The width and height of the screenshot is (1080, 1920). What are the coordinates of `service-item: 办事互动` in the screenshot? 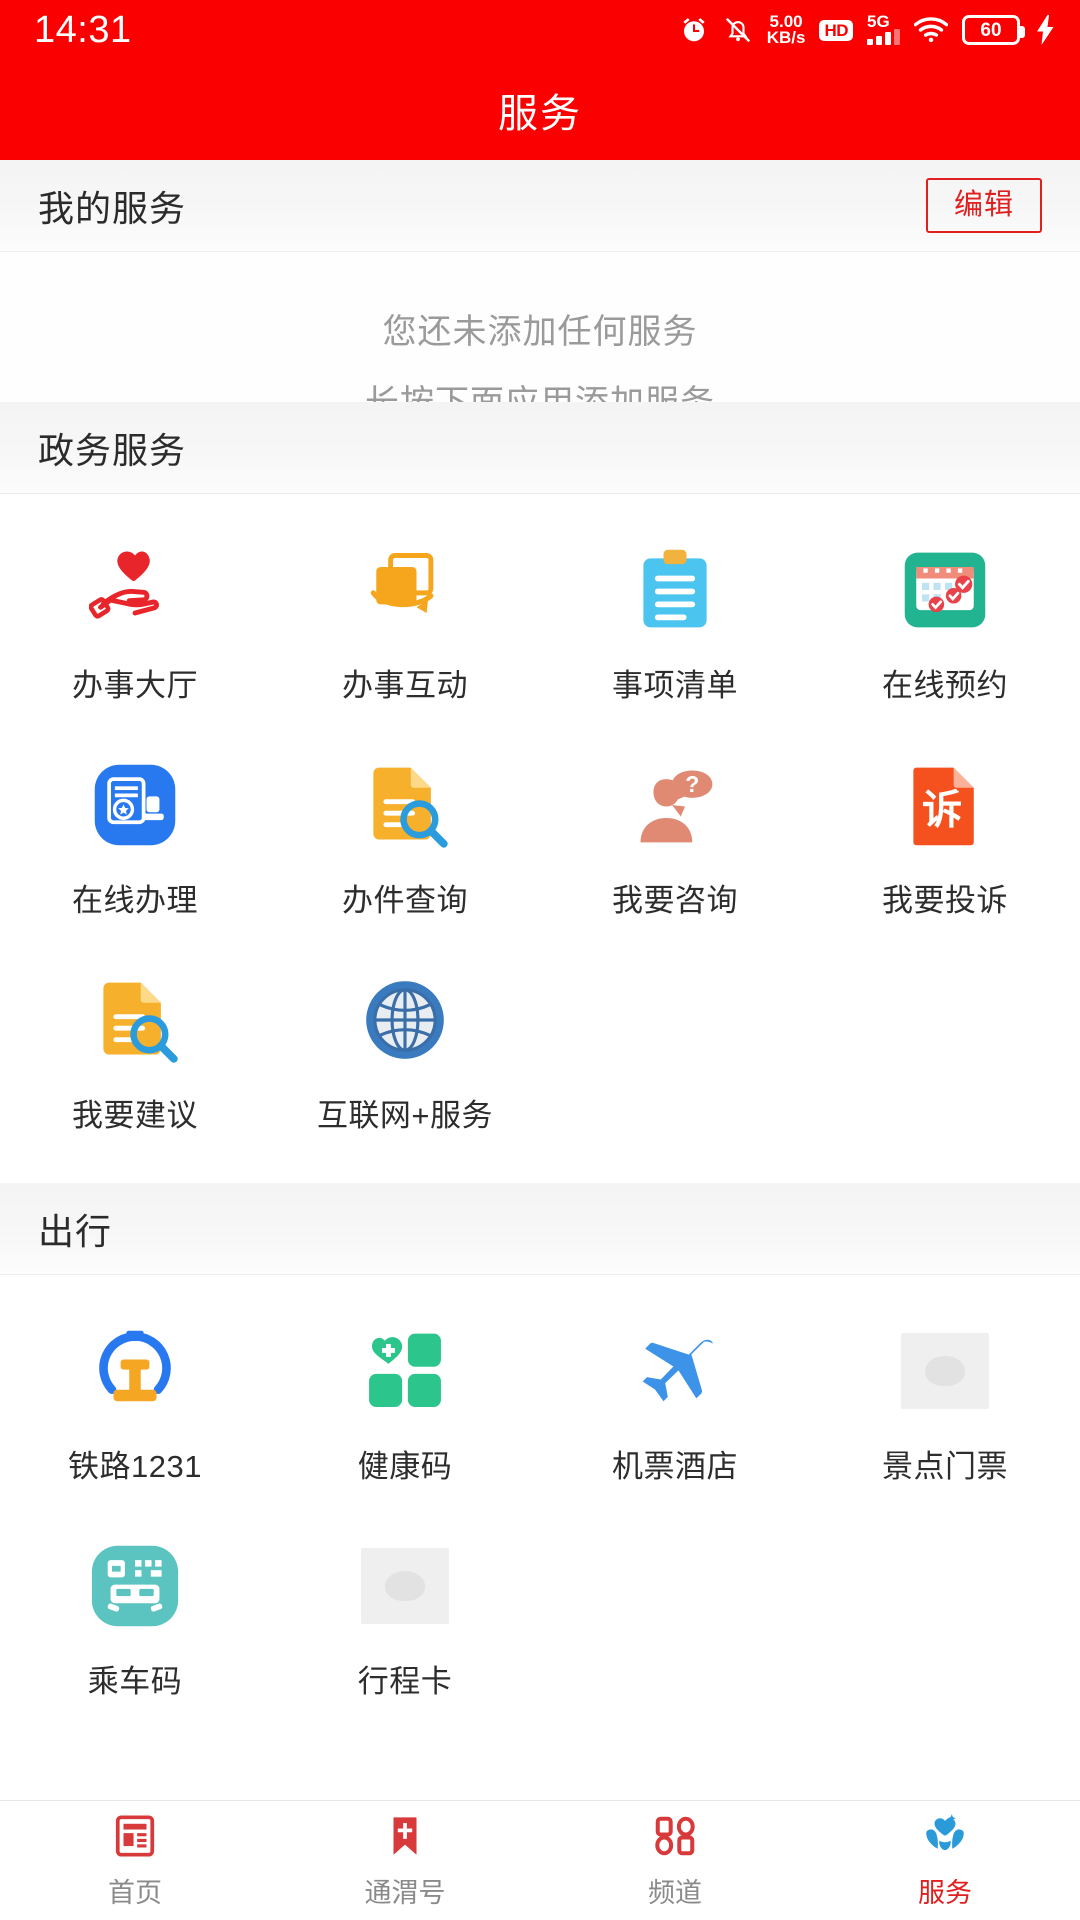 It's located at (405, 627).